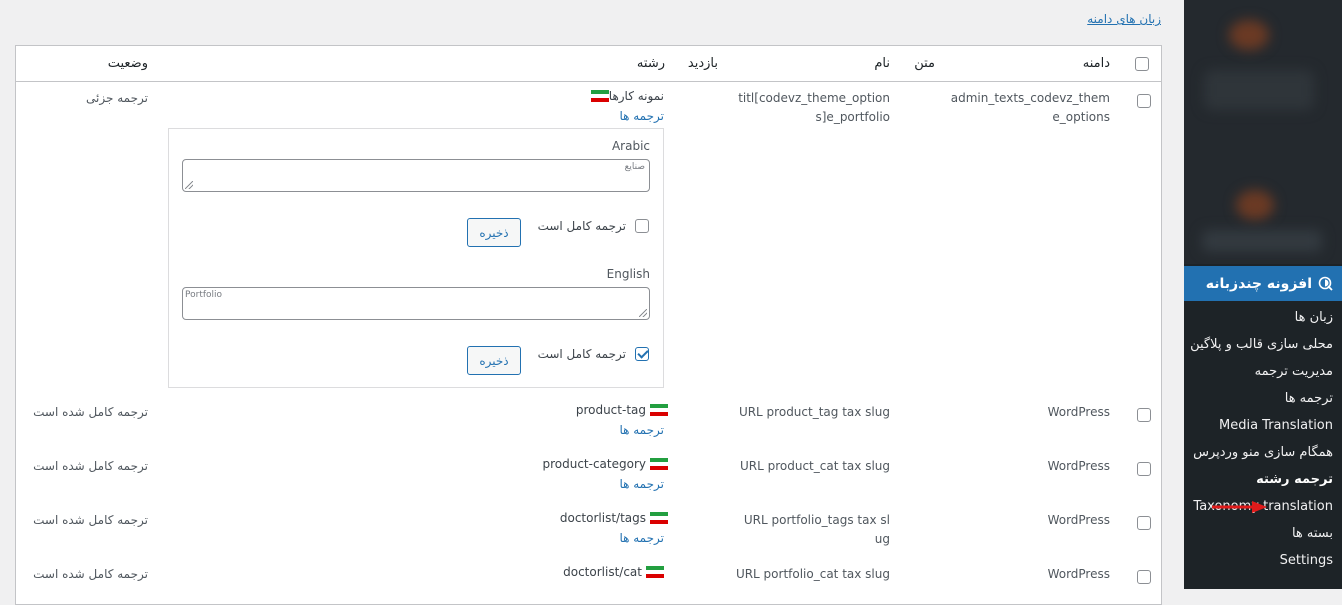  Describe the element at coordinates (703, 63) in the screenshot. I see `header-visits: بازدید` at that location.